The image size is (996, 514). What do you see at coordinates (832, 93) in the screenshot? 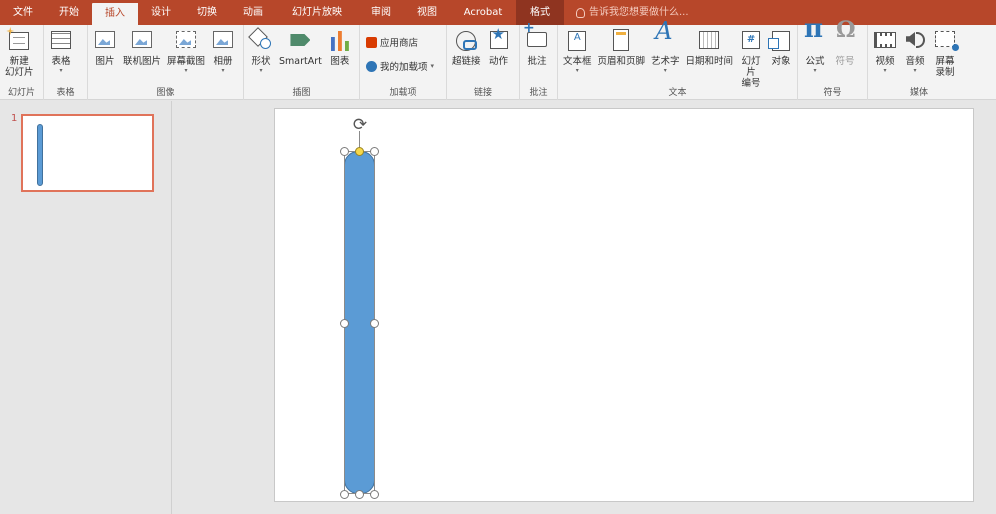
I see `group-label-symbols: 符号` at bounding box center [832, 93].